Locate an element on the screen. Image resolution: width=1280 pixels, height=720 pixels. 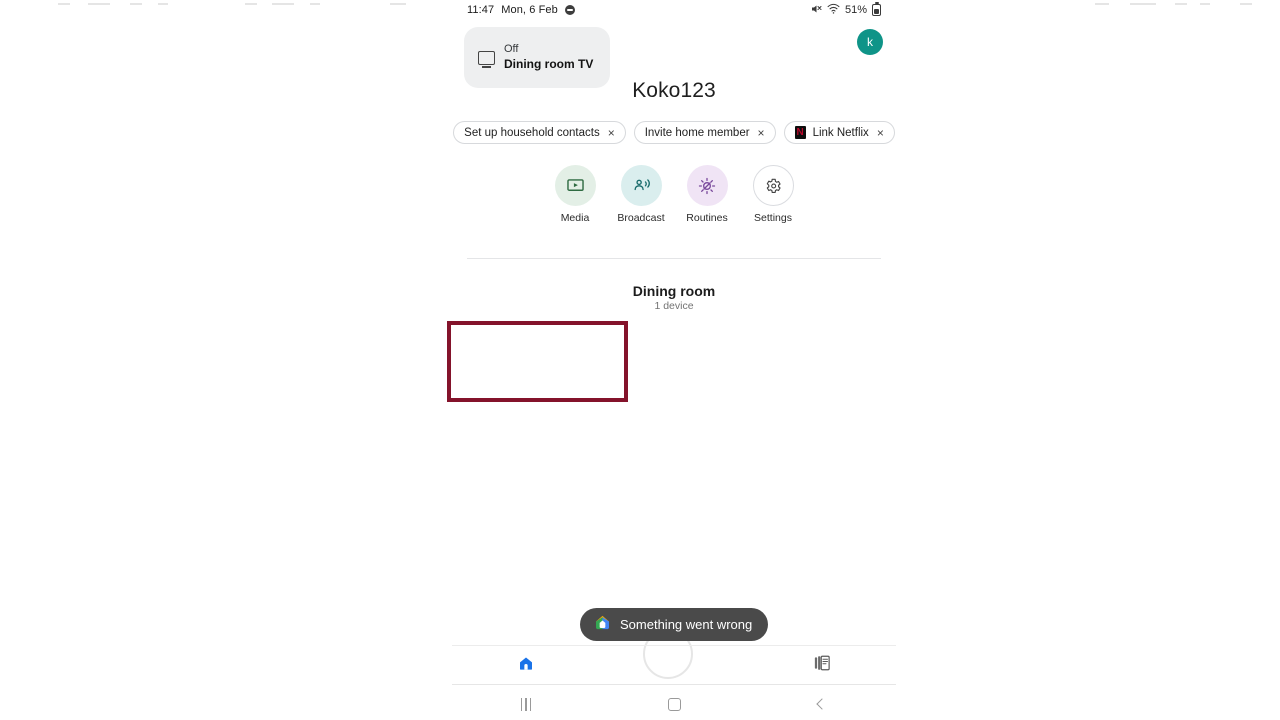
toast-message: Something went wrong is located at coordinates (674, 624).